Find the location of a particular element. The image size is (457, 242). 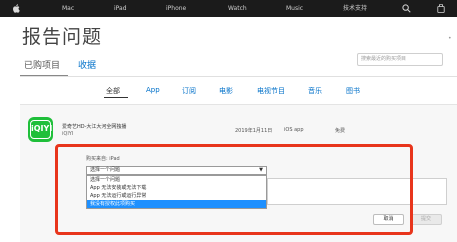

app-price: 免费 is located at coordinates (340, 131).